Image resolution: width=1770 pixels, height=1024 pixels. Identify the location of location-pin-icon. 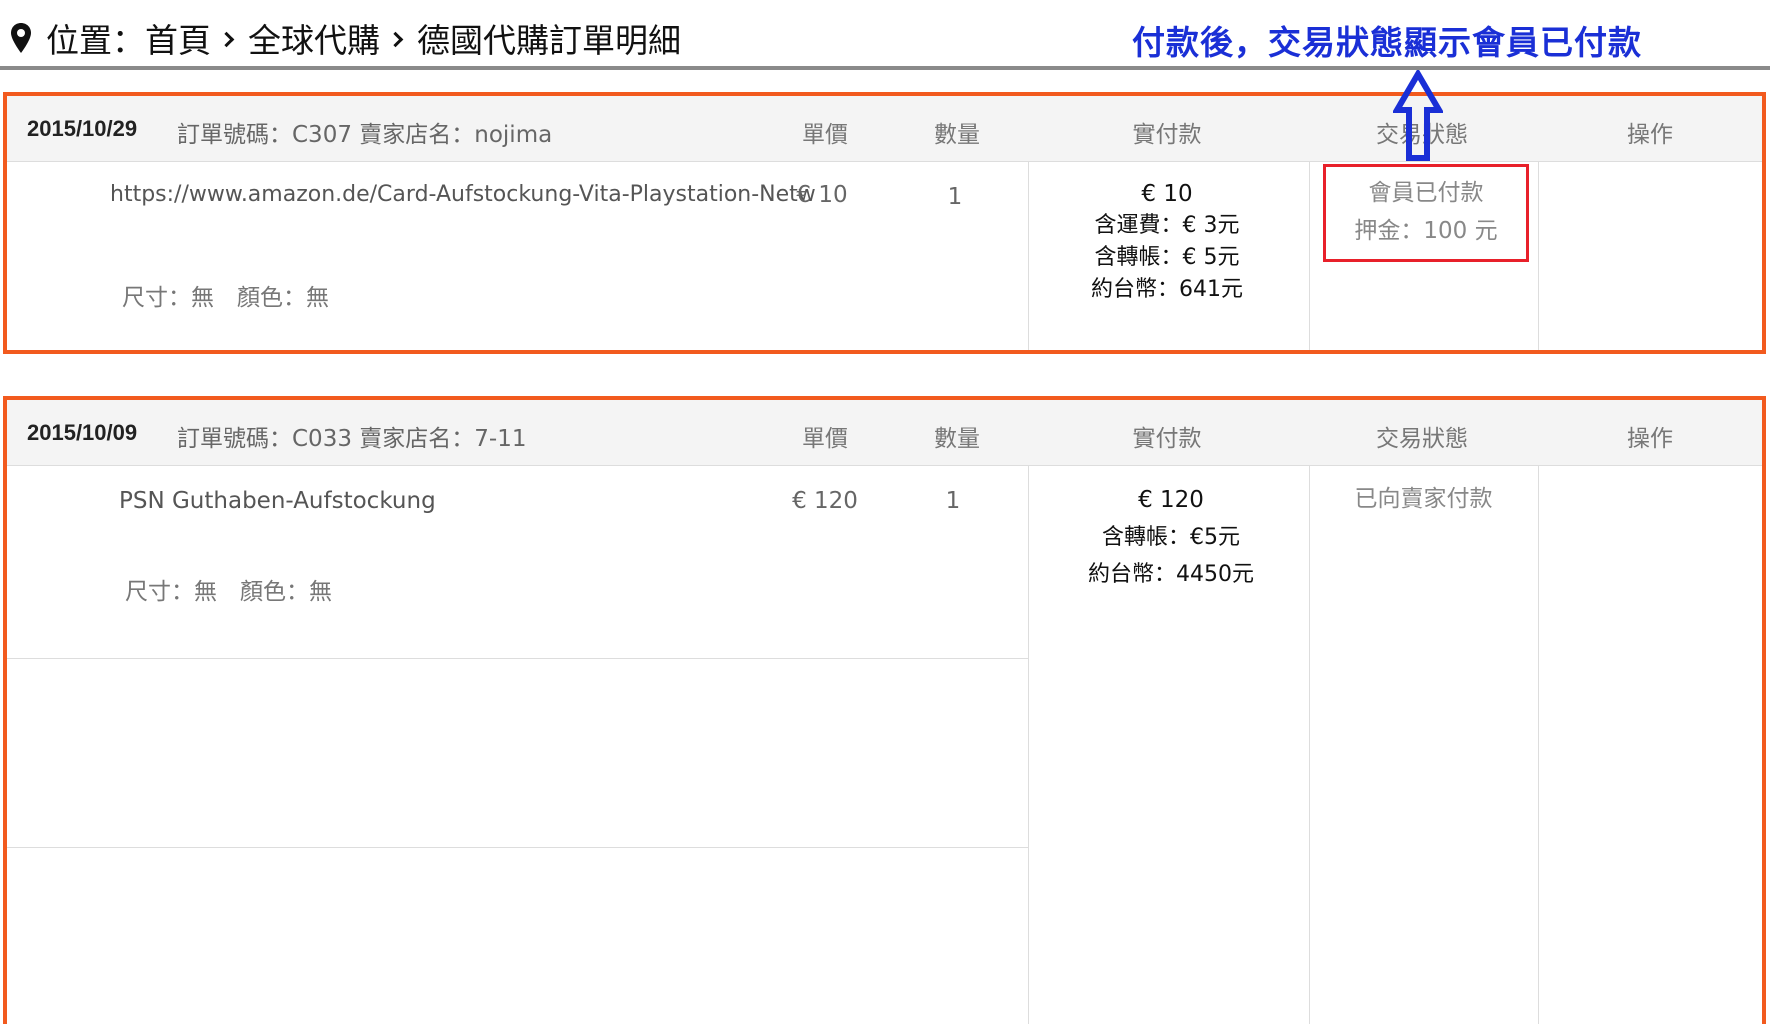
(21, 38).